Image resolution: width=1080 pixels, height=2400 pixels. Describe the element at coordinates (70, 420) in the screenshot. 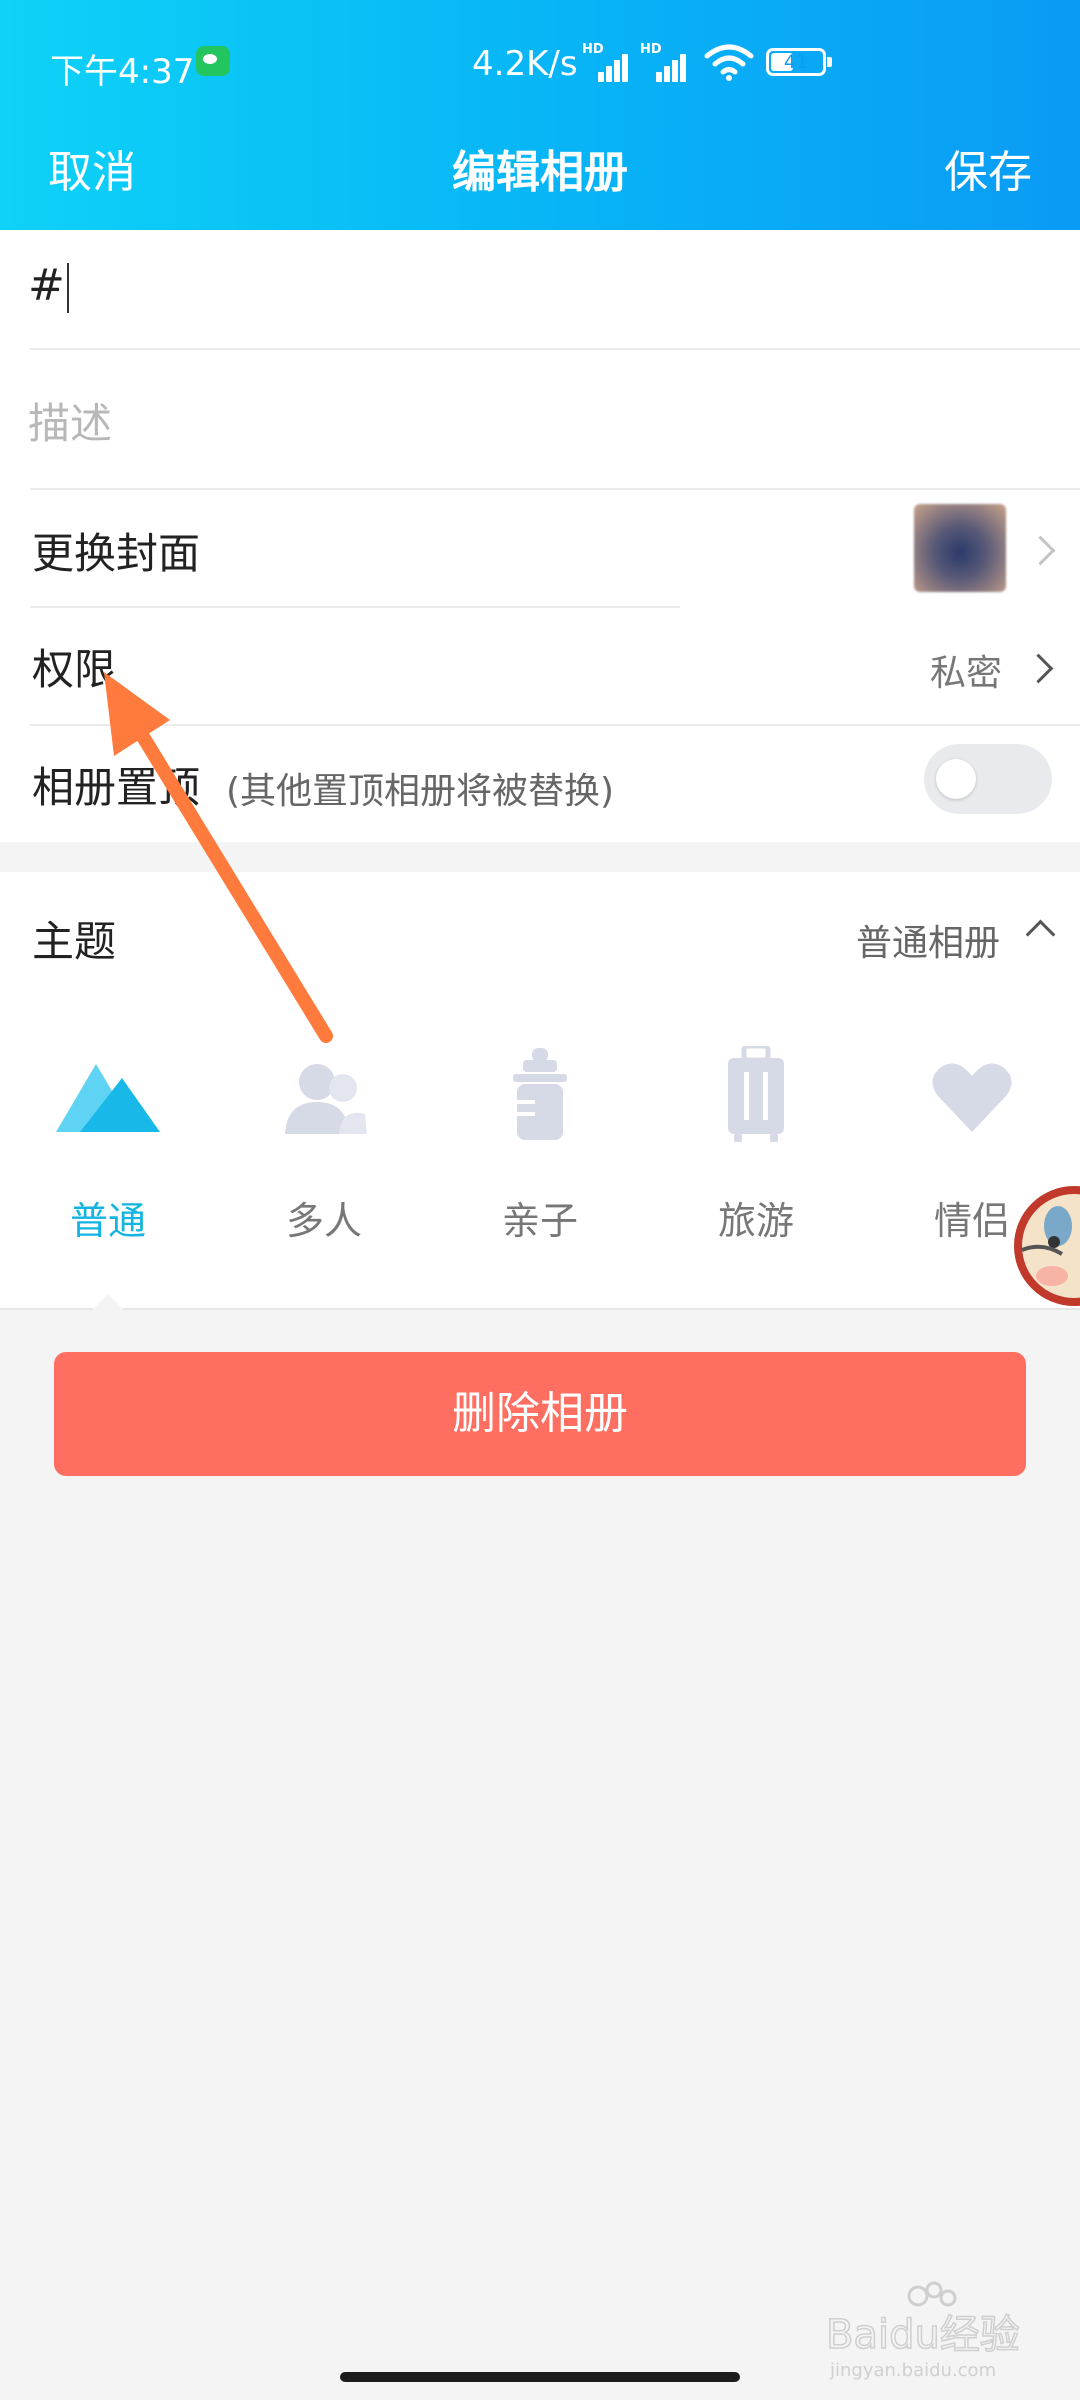

I see `description-input: 描述` at that location.